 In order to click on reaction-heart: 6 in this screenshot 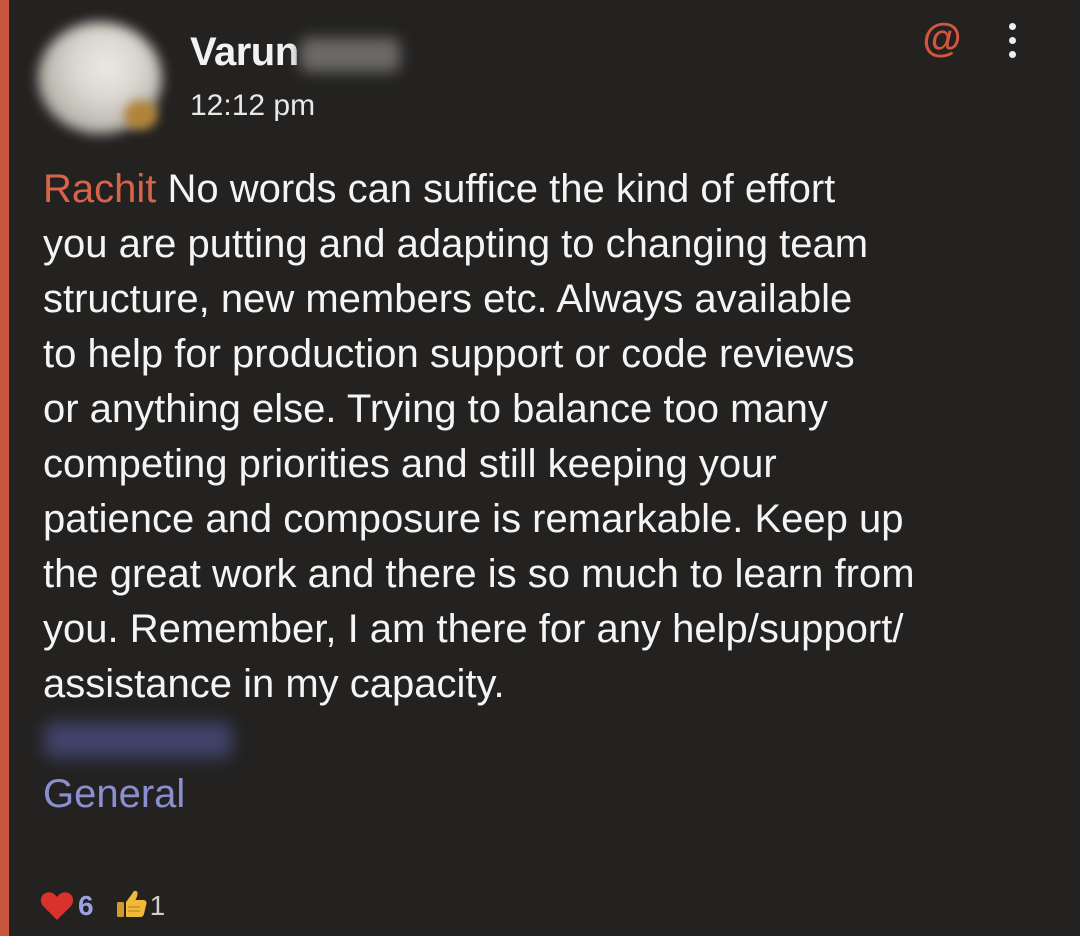, I will do `click(67, 906)`.